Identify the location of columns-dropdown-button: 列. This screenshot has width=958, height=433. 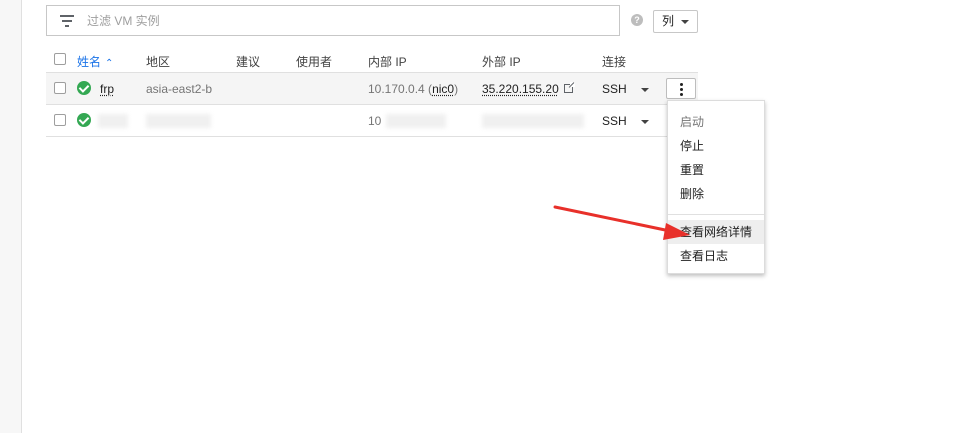
(675, 21).